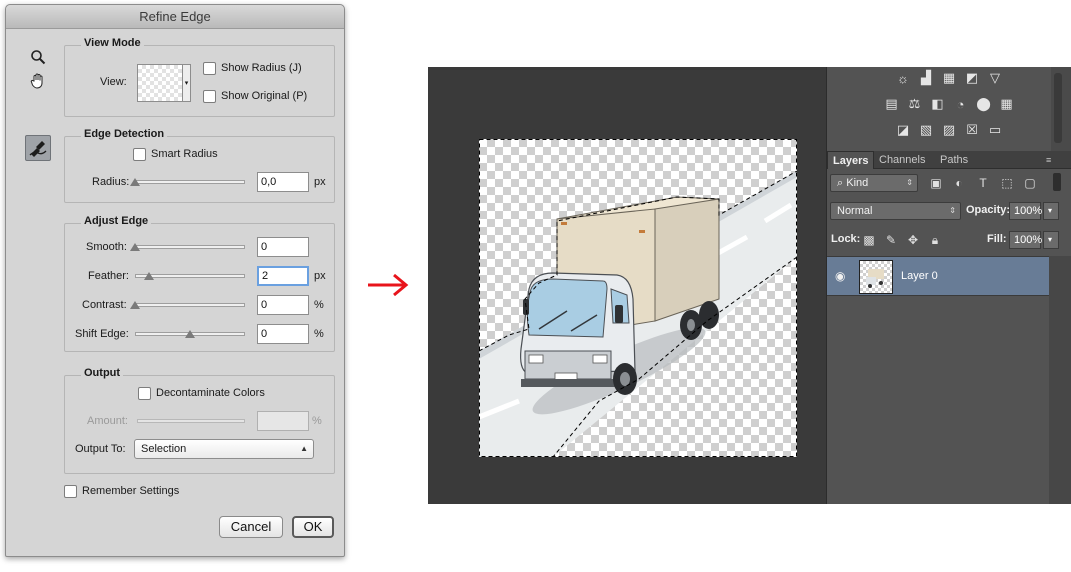 The image size is (1071, 572). What do you see at coordinates (102, 334) in the screenshot?
I see `shift-edge-label: Shift Edge:` at bounding box center [102, 334].